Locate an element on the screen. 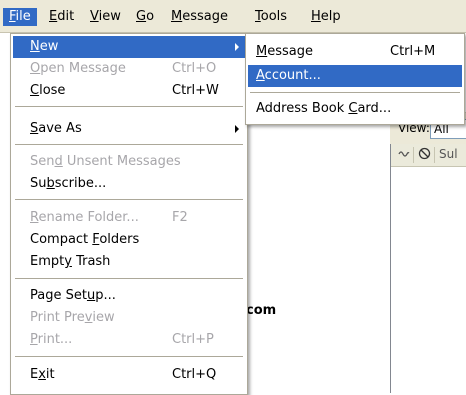 The image size is (466, 395). menu-item-open-message: Open Message Ctrl+O is located at coordinates (129, 69).